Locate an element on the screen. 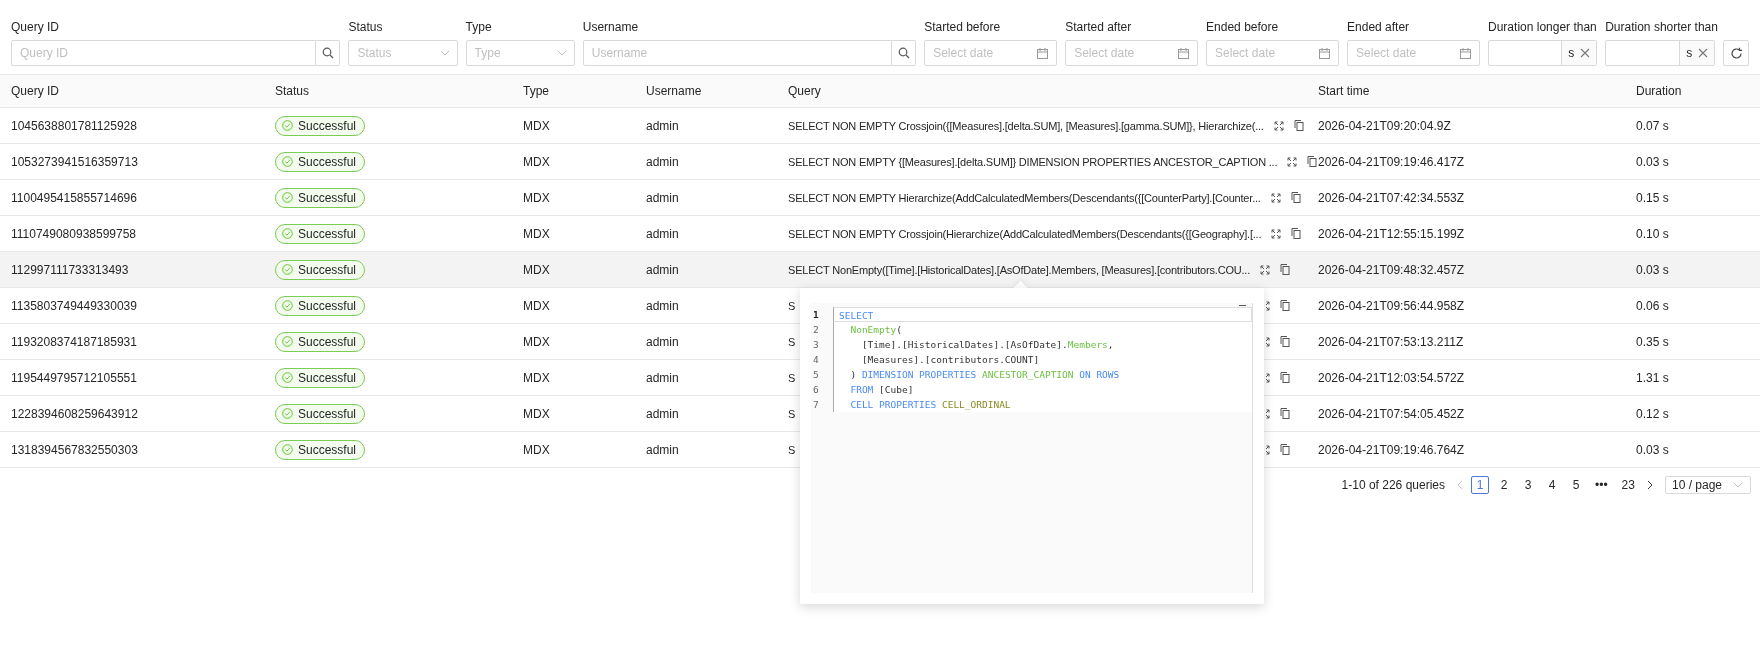 Image resolution: width=1760 pixels, height=654 pixels. refresh-button is located at coordinates (1736, 53).